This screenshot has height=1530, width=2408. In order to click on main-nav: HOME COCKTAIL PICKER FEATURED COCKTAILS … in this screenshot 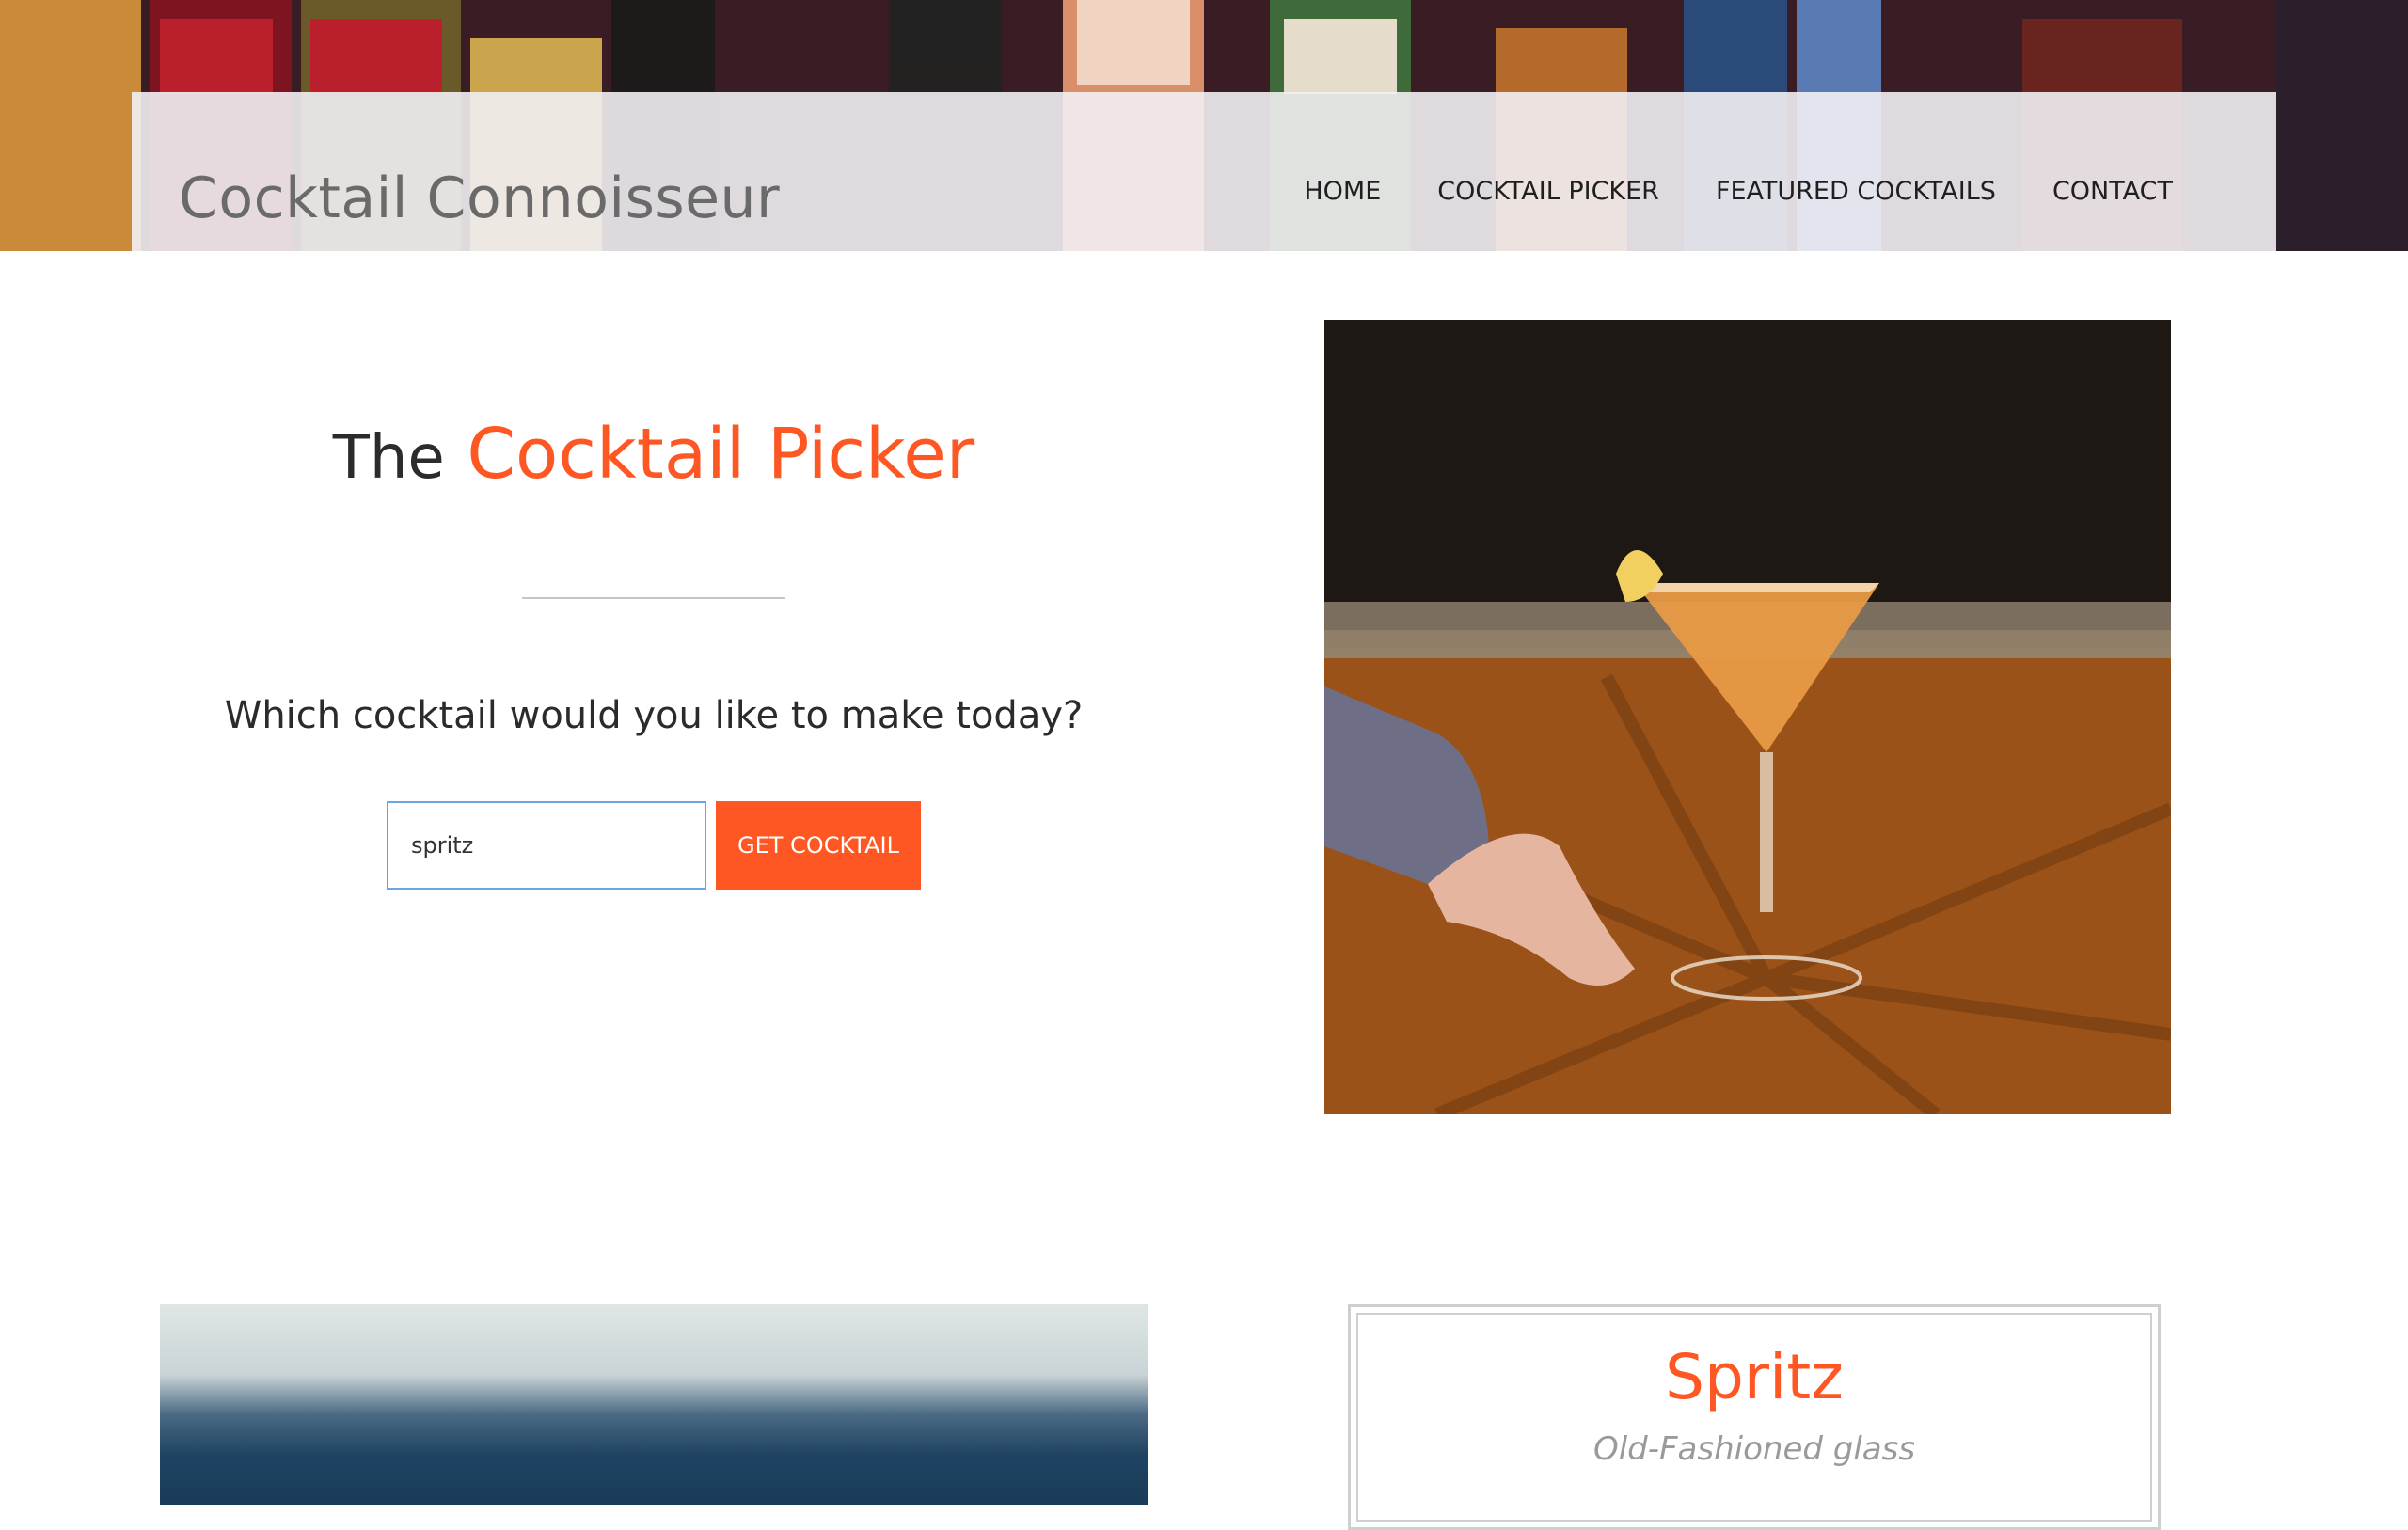, I will do `click(1739, 191)`.